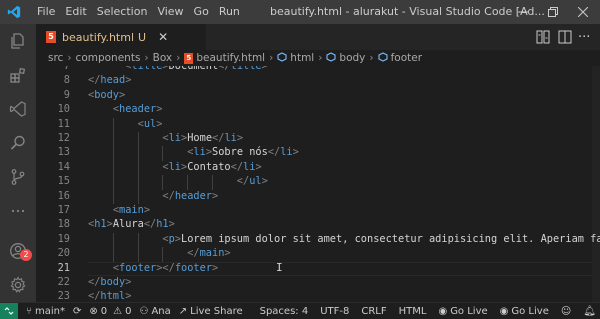 This screenshot has width=600, height=319. Describe the element at coordinates (150, 123) in the screenshot. I see `open-tag-name: ul` at that location.